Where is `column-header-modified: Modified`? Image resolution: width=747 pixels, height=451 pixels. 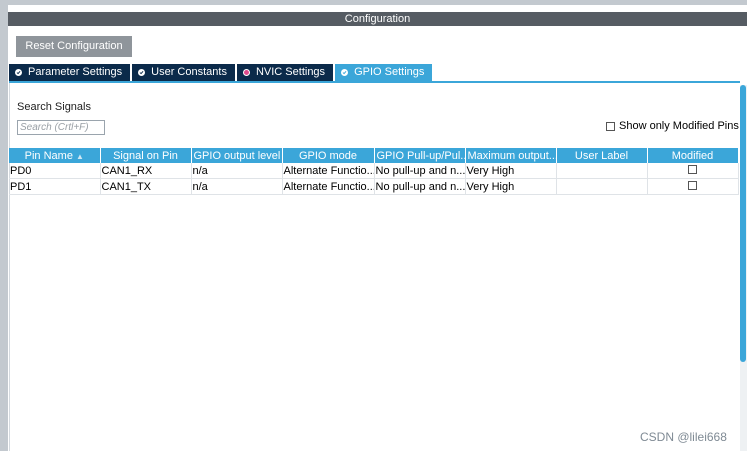 column-header-modified: Modified is located at coordinates (693, 155).